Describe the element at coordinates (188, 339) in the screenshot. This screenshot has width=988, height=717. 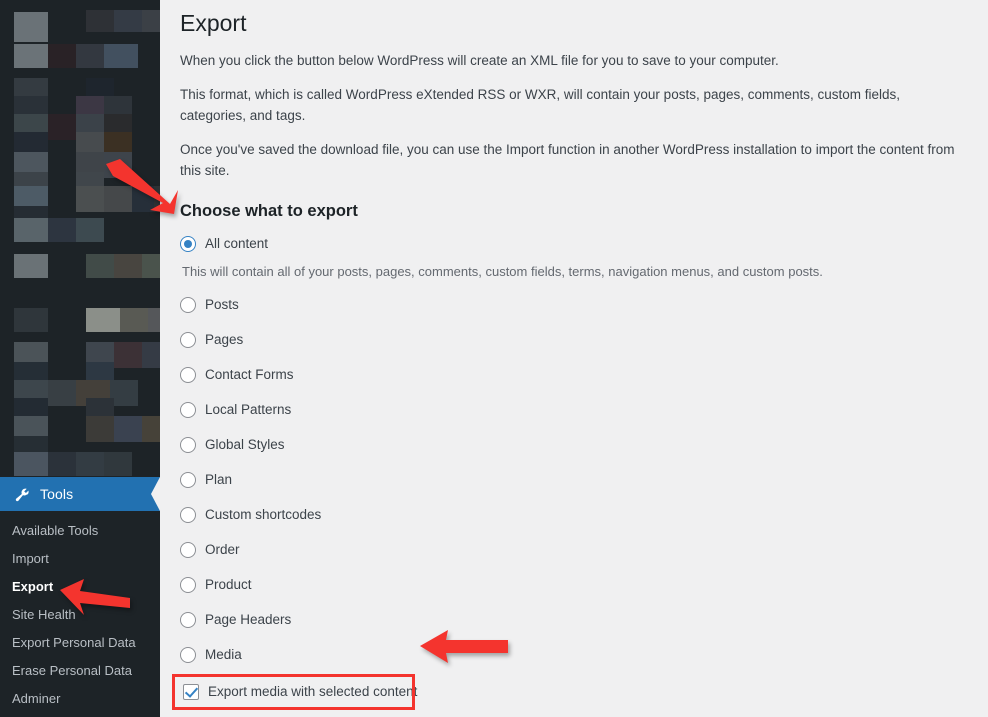
I see `radio-pages` at that location.